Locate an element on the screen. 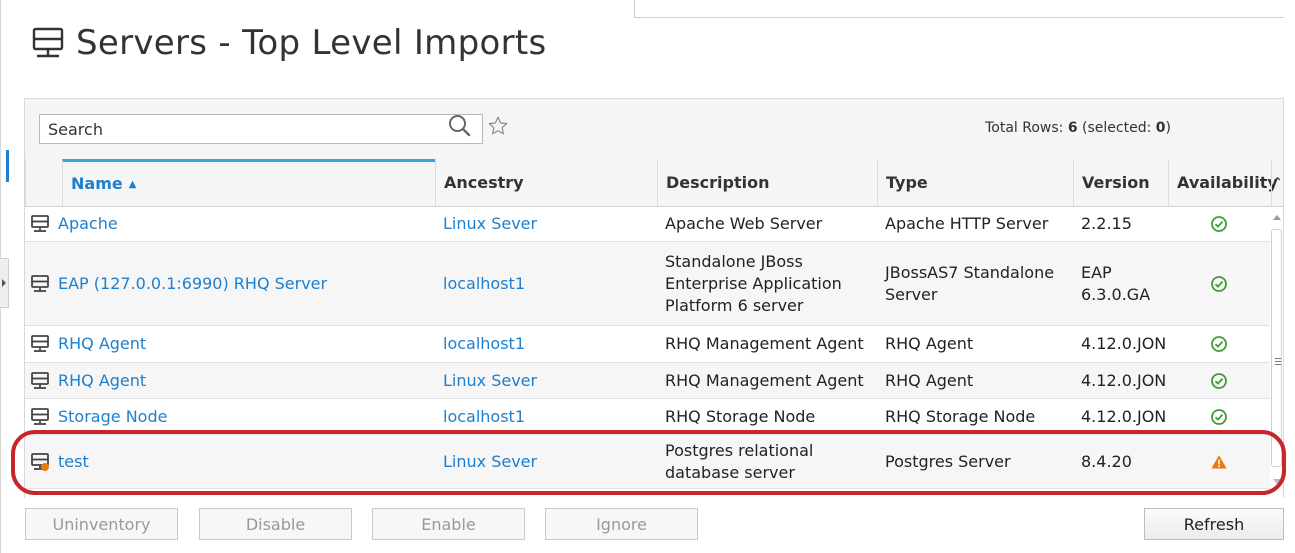 The image size is (1295, 553). cell-description-text: Apache Web Server is located at coordinates (744, 223).